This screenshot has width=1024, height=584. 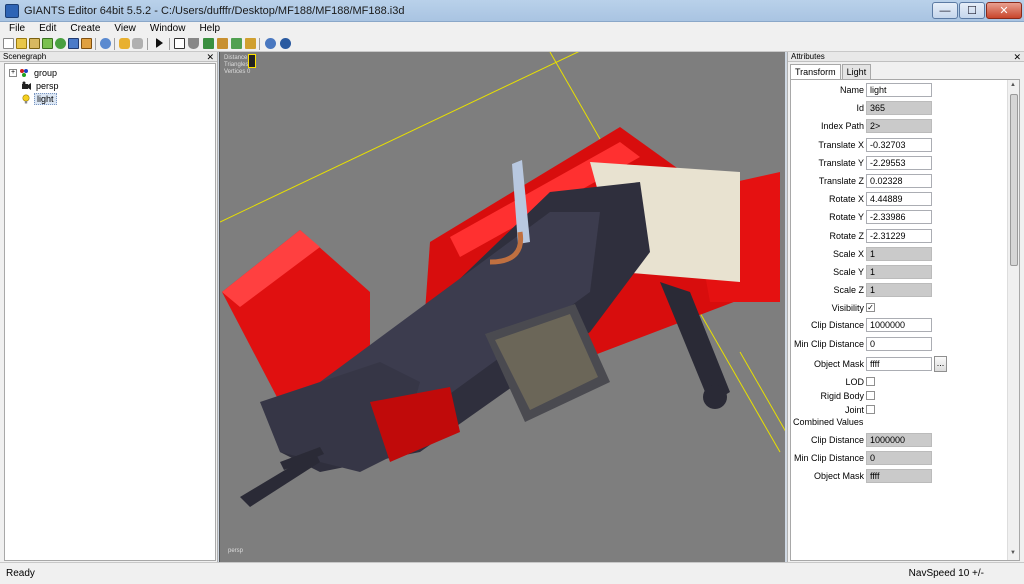 What do you see at coordinates (285, 43) in the screenshot?
I see `gear-icon` at bounding box center [285, 43].